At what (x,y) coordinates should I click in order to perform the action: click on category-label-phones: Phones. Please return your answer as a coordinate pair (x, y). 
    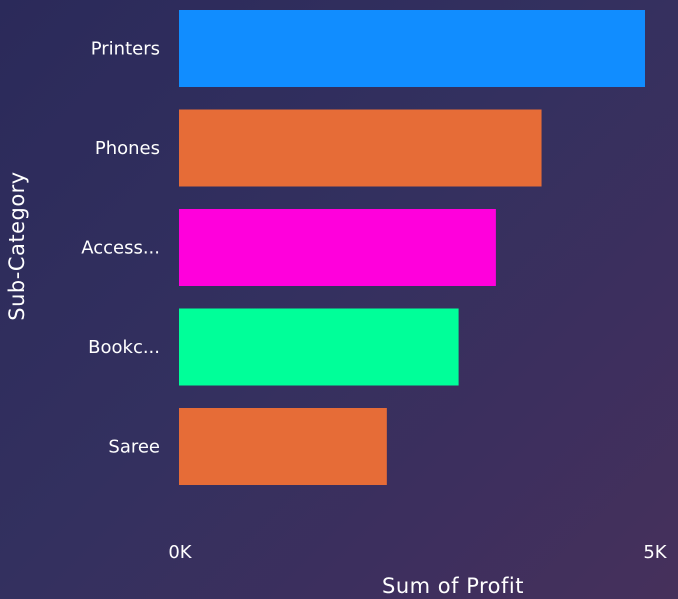
    Looking at the image, I should click on (127, 148).